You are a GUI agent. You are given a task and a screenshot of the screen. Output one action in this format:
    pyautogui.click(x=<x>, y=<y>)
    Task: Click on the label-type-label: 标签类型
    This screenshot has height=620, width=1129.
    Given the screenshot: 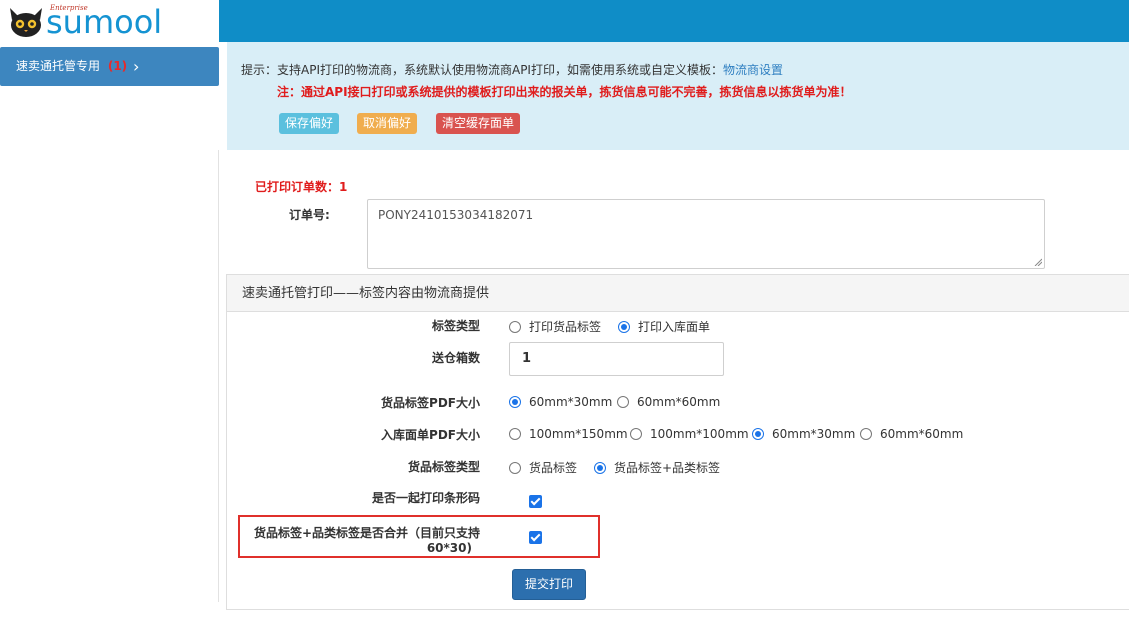 What is the action you would take?
    pyautogui.click(x=455, y=326)
    